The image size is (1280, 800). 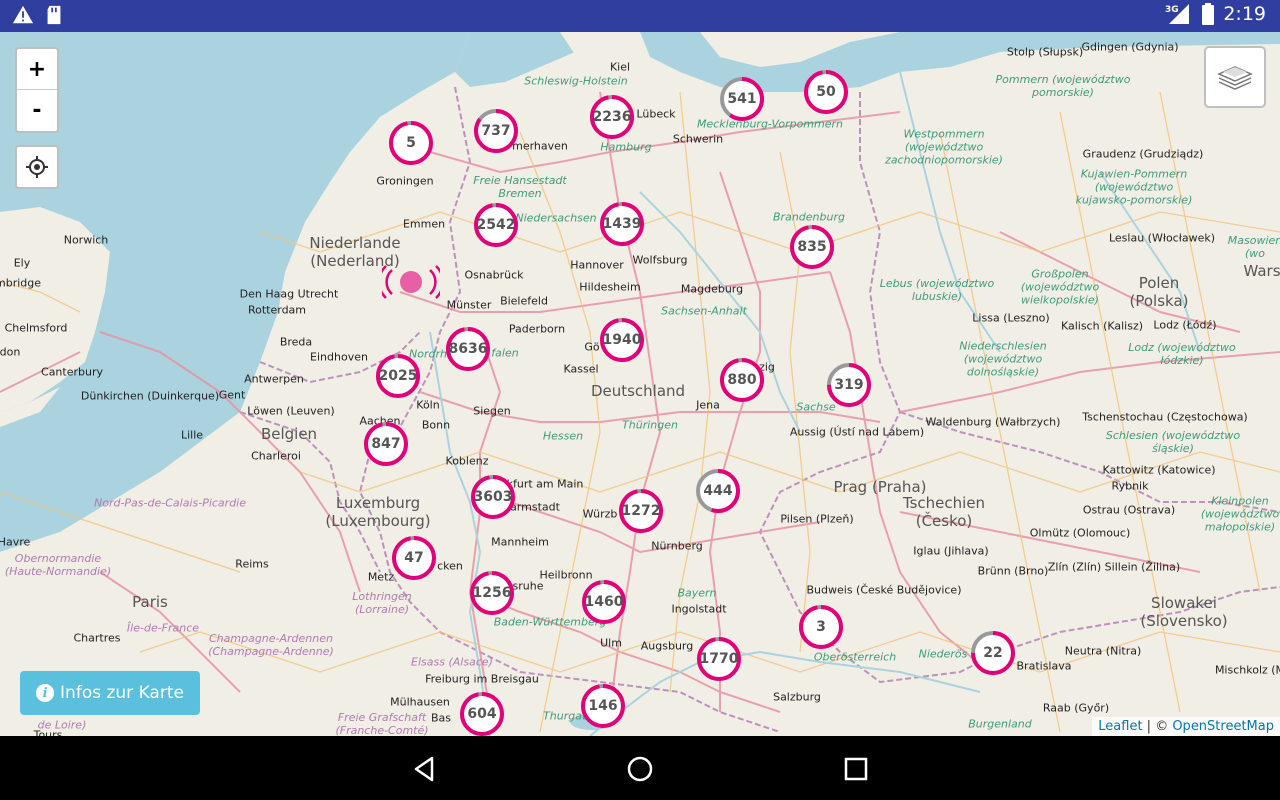 What do you see at coordinates (382, 603) in the screenshot?
I see `place-label-lothringen: Lothringen (Lorraine)` at bounding box center [382, 603].